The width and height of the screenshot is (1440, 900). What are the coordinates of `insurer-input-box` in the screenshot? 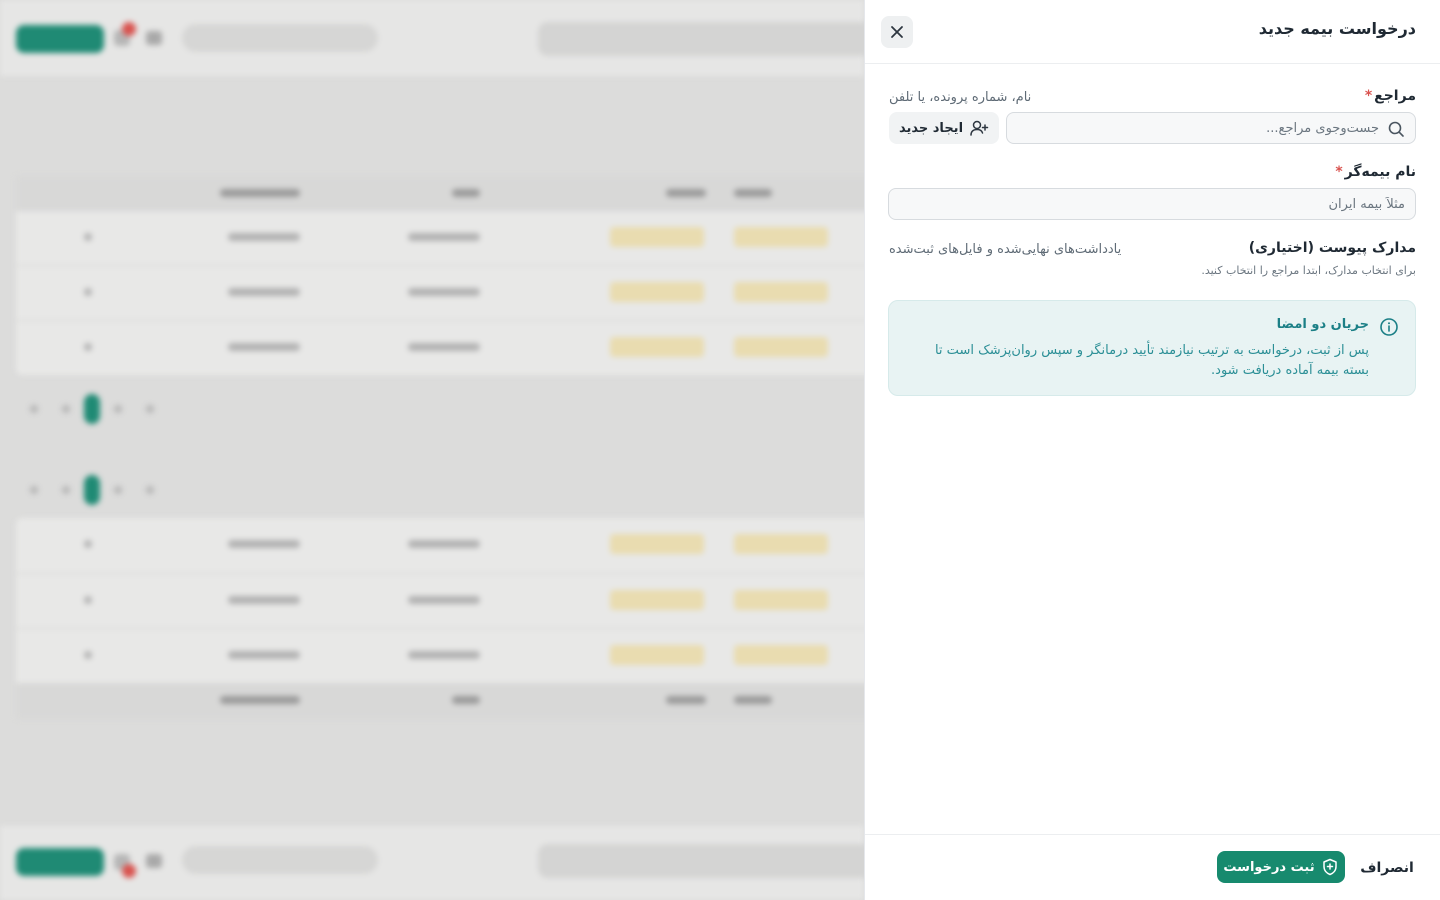 It's located at (1152, 204).